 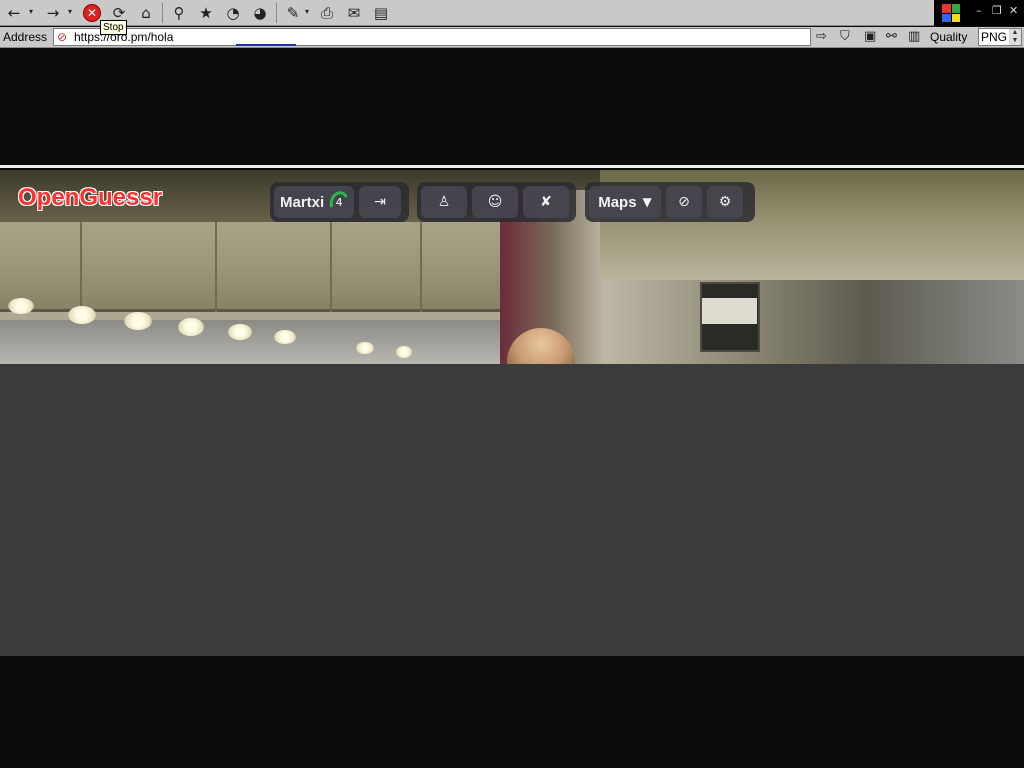 I want to click on maps-dropdown-button: Maps ▼, so click(x=625, y=202).